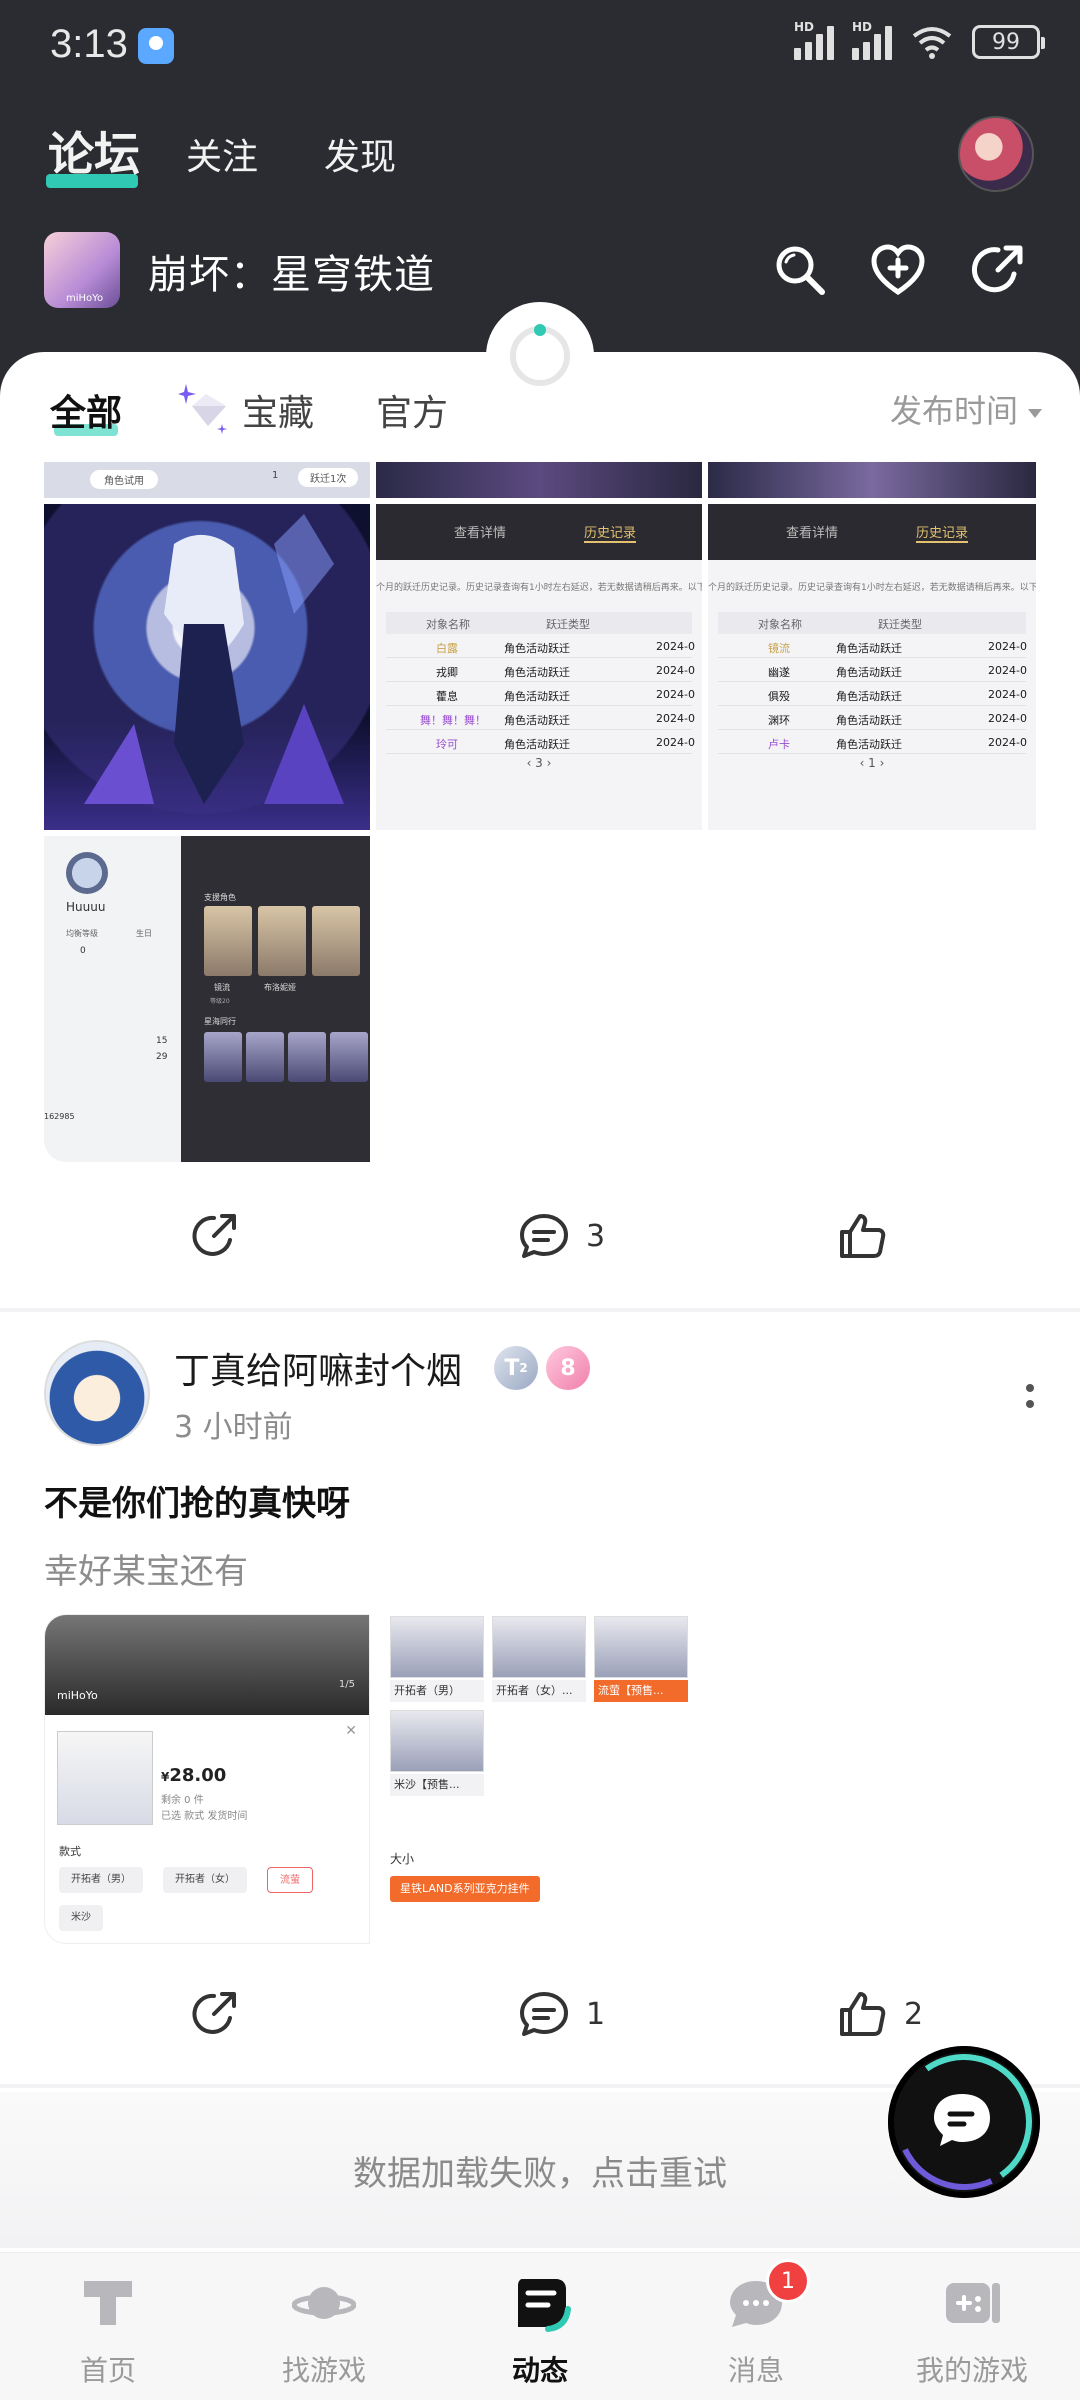  Describe the element at coordinates (779, 672) in the screenshot. I see `image-text: 幽遂` at that location.